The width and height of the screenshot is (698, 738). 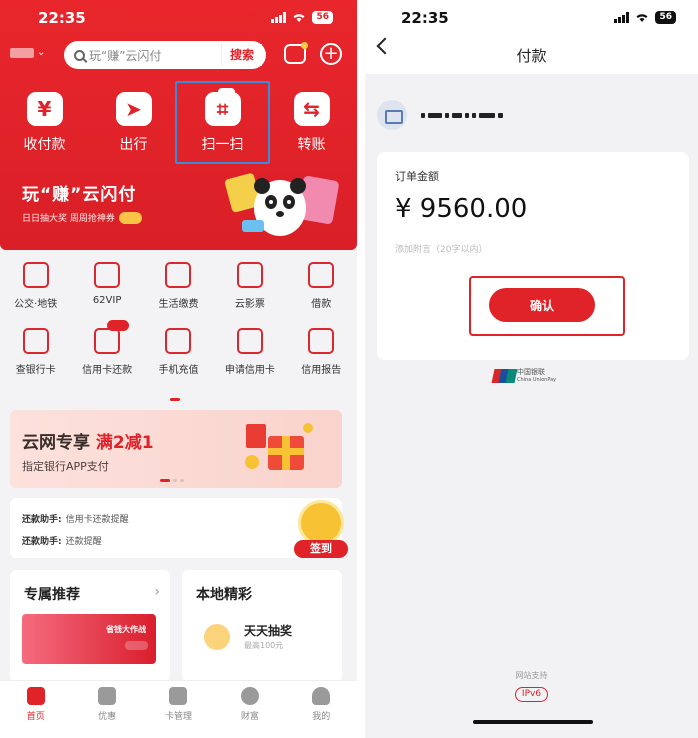 I want to click on service-utilities: 生活缴费, so click(x=178, y=295).